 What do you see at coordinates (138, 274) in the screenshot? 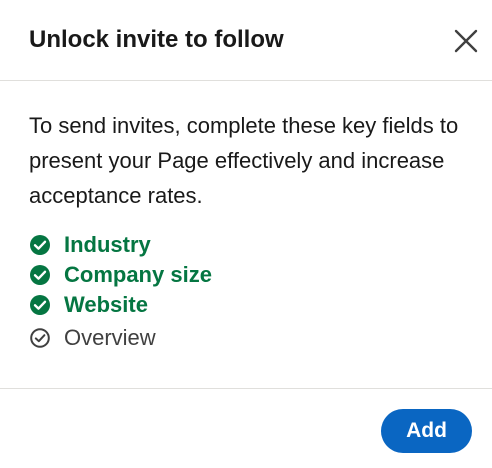
I see `checklist-item-label: Company size` at bounding box center [138, 274].